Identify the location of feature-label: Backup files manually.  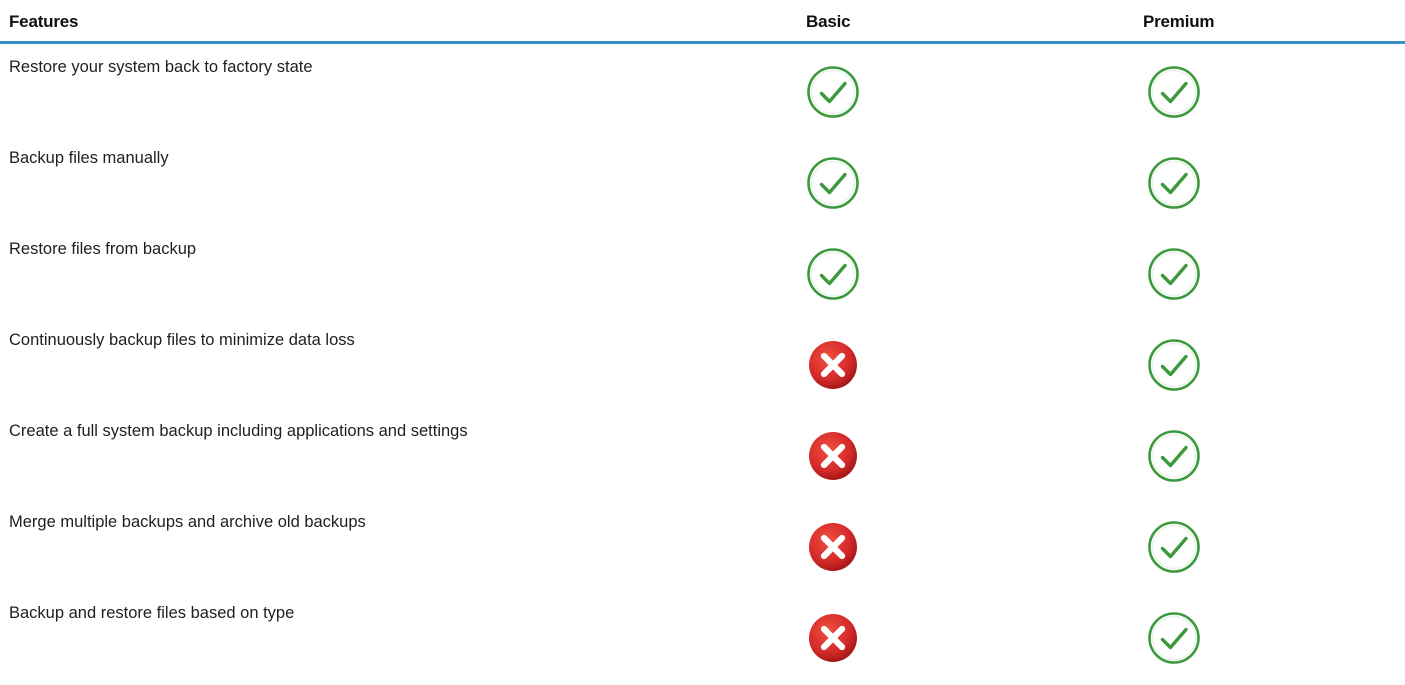
(89, 158).